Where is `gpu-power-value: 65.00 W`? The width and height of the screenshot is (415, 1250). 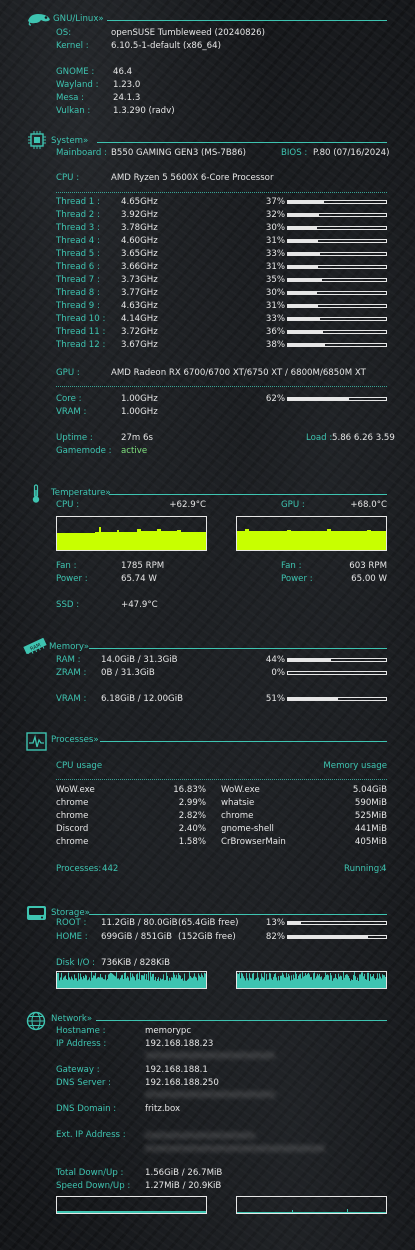
gpu-power-value: 65.00 W is located at coordinates (369, 579).